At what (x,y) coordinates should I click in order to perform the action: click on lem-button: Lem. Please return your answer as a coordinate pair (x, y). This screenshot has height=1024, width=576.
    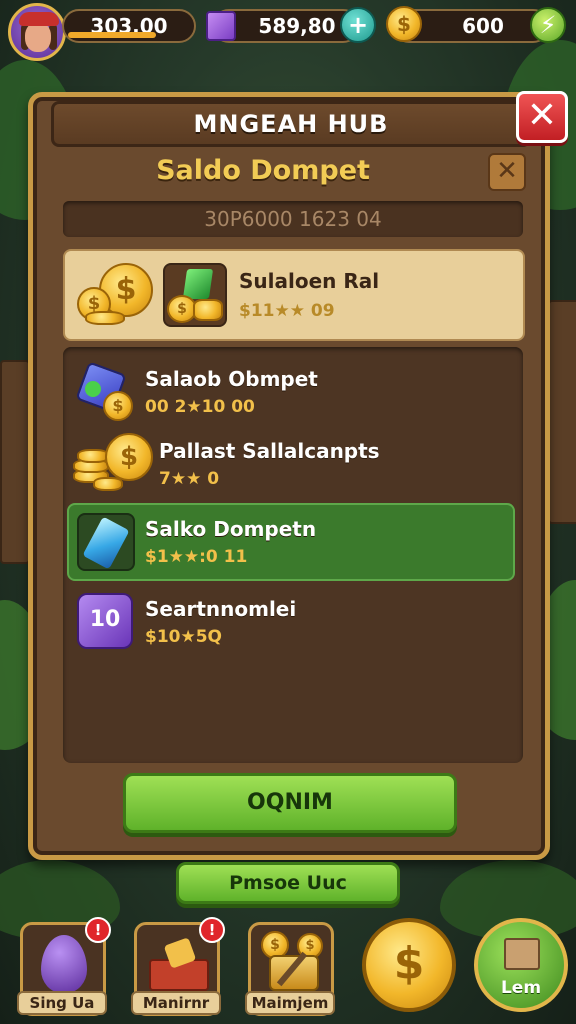
    Looking at the image, I should click on (521, 965).